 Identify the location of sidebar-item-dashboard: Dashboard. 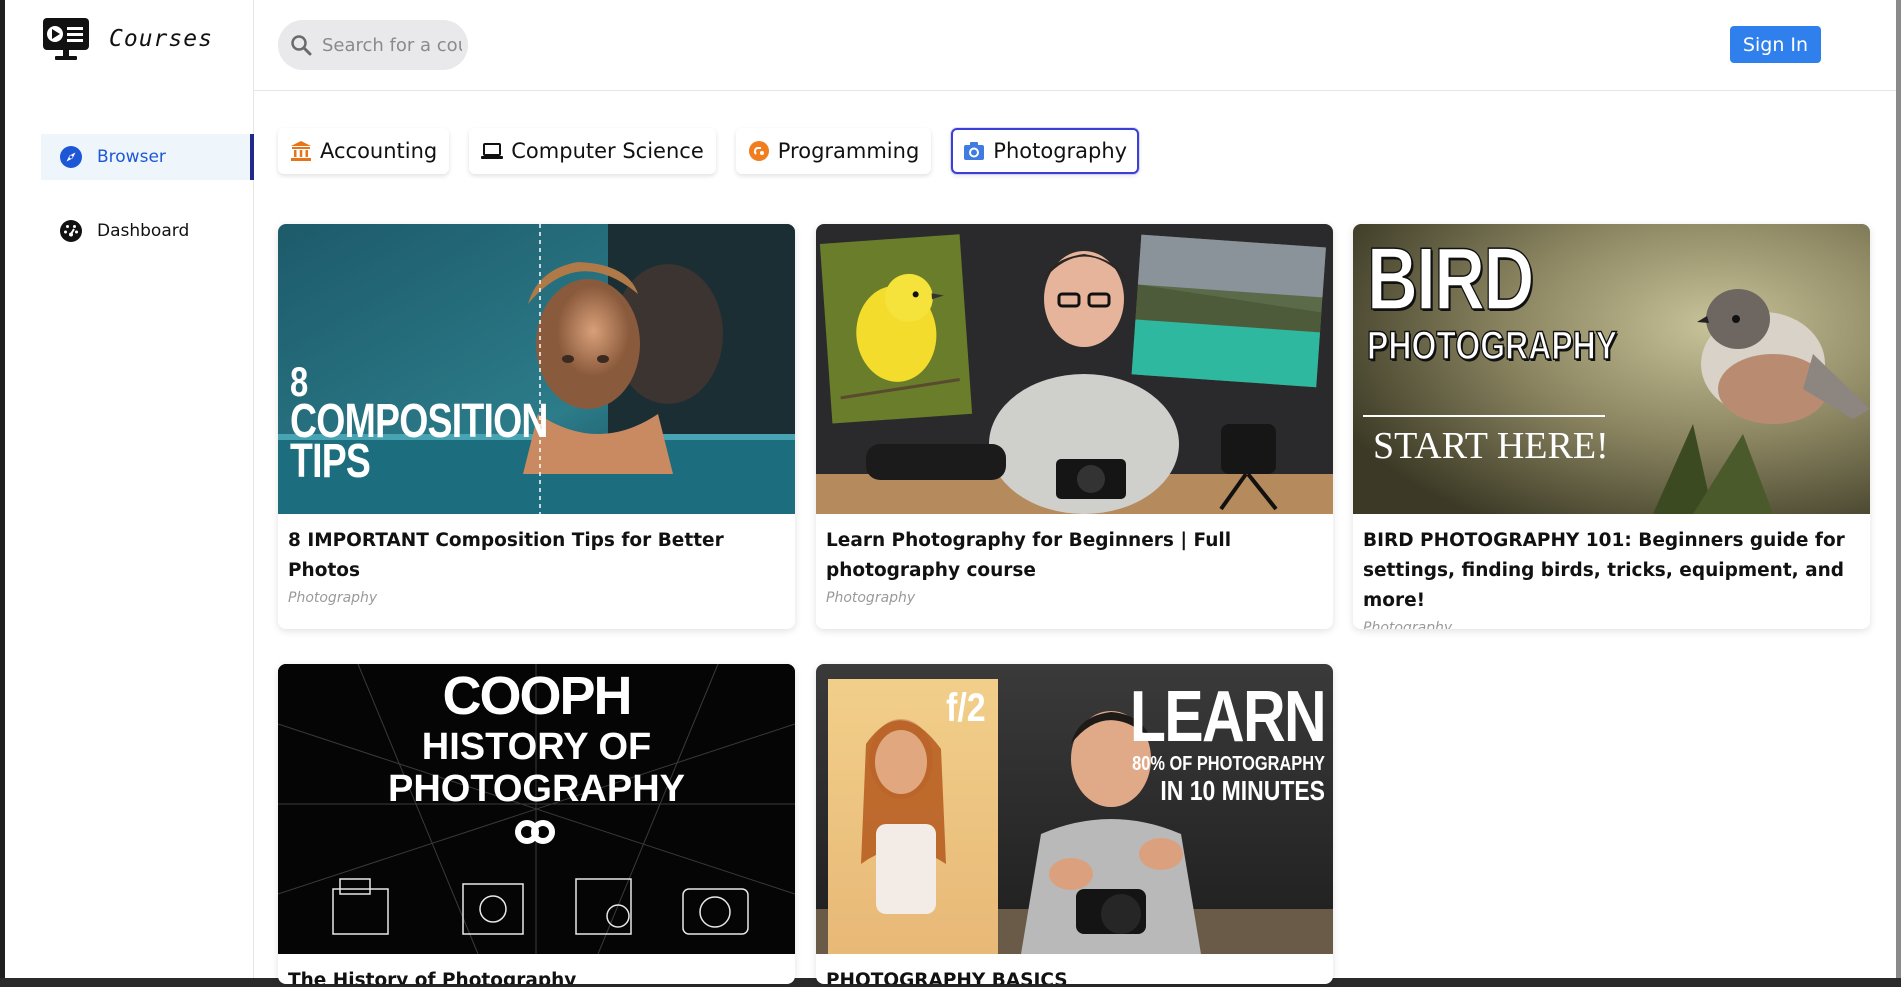
(147, 231).